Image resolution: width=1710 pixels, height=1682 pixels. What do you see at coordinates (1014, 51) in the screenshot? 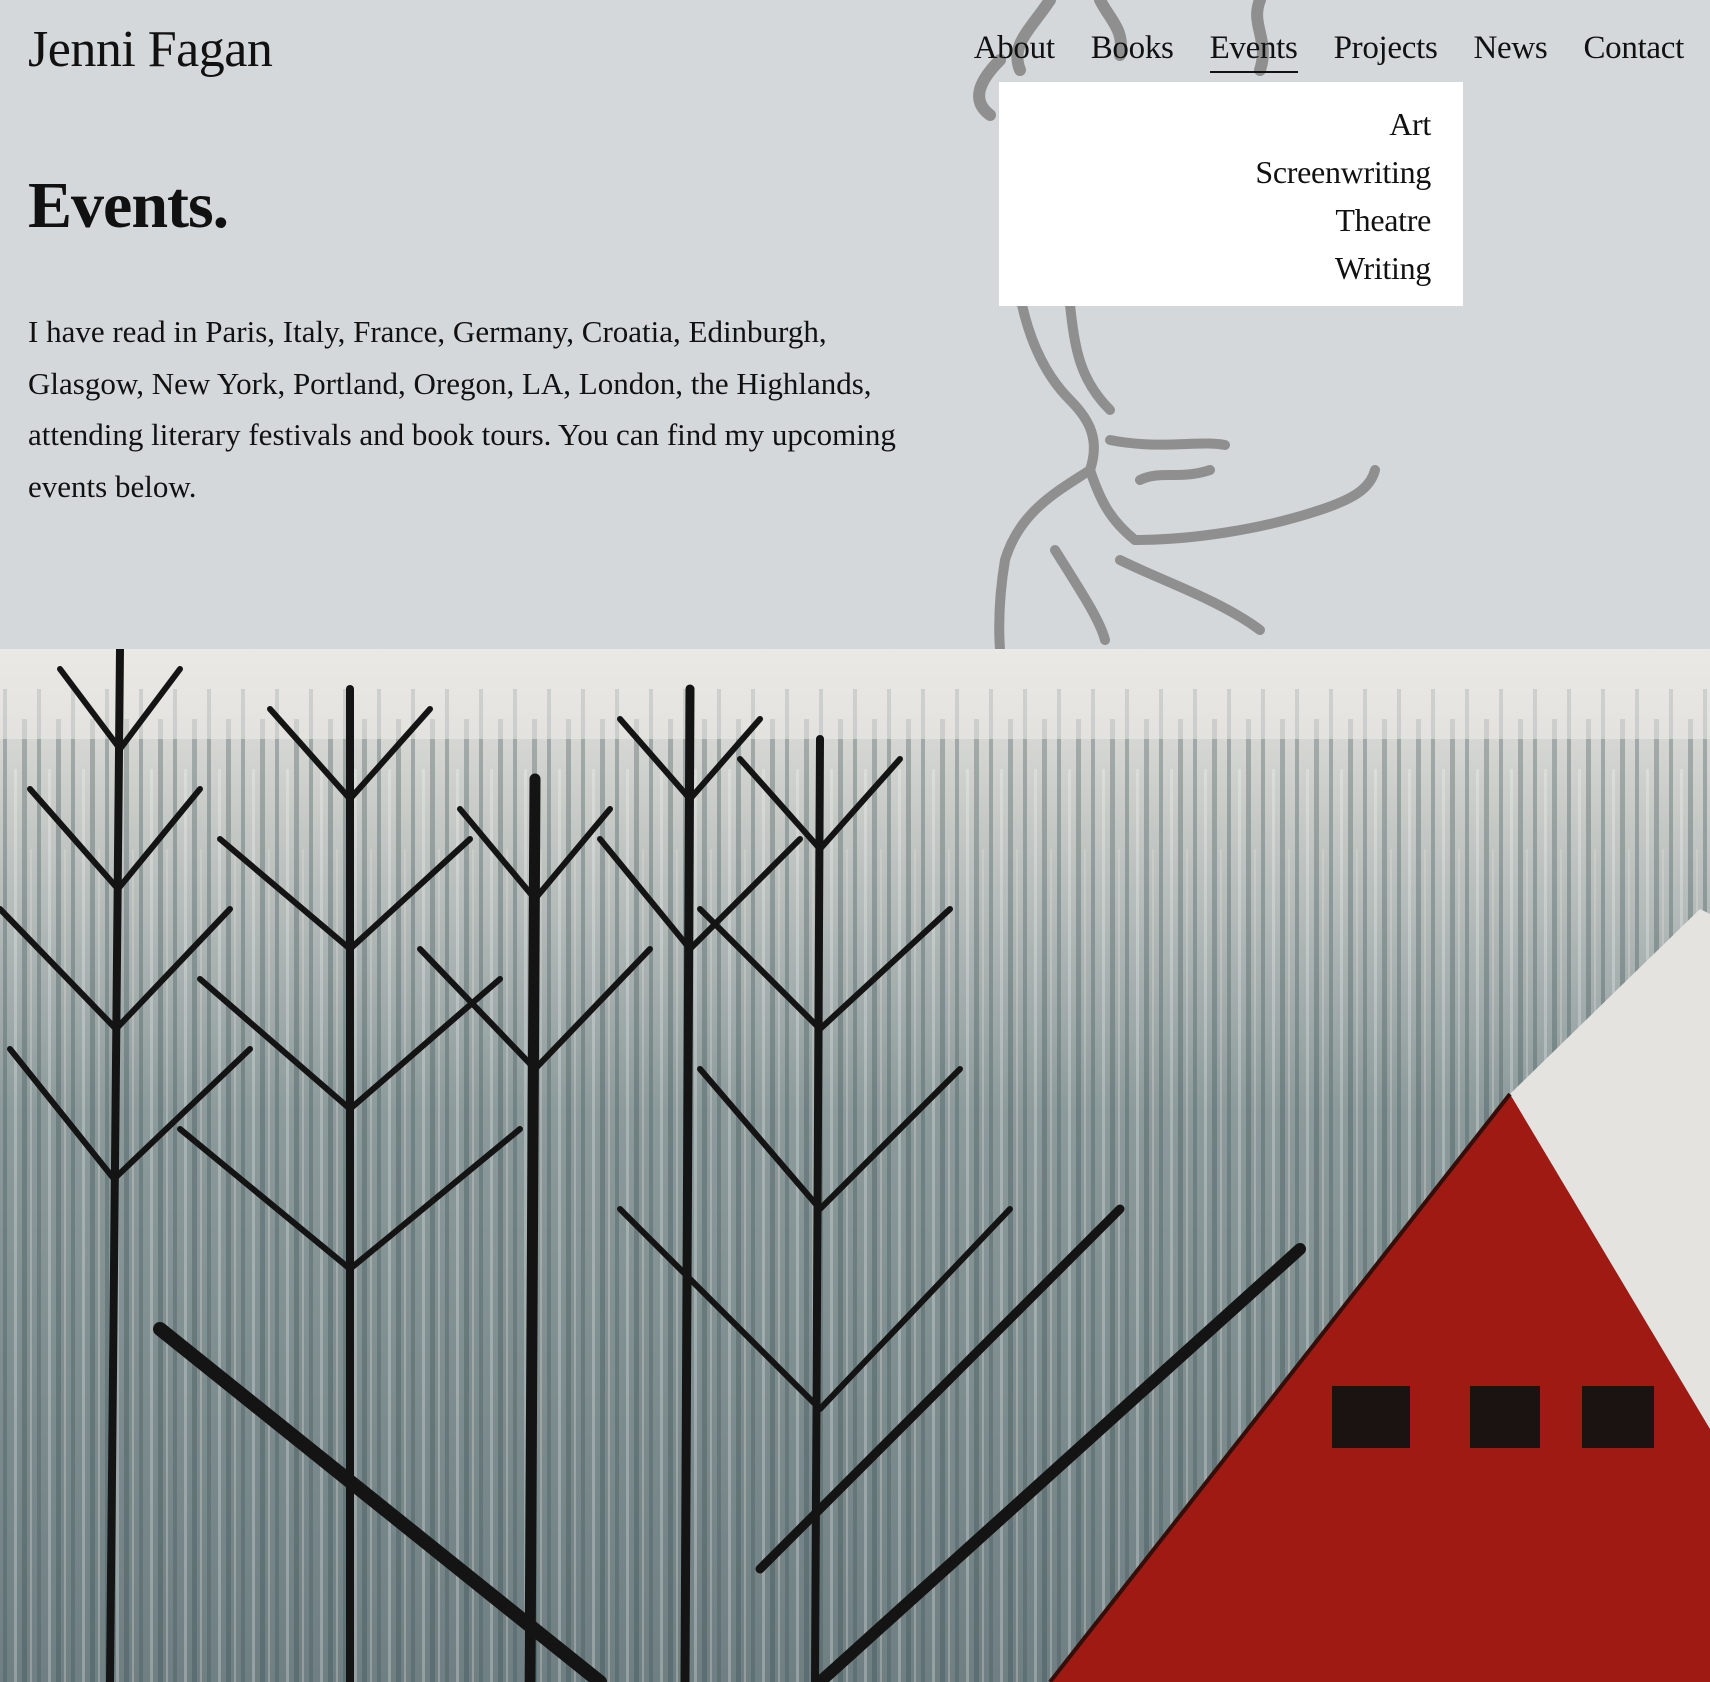
I see `nav-item-about: About` at bounding box center [1014, 51].